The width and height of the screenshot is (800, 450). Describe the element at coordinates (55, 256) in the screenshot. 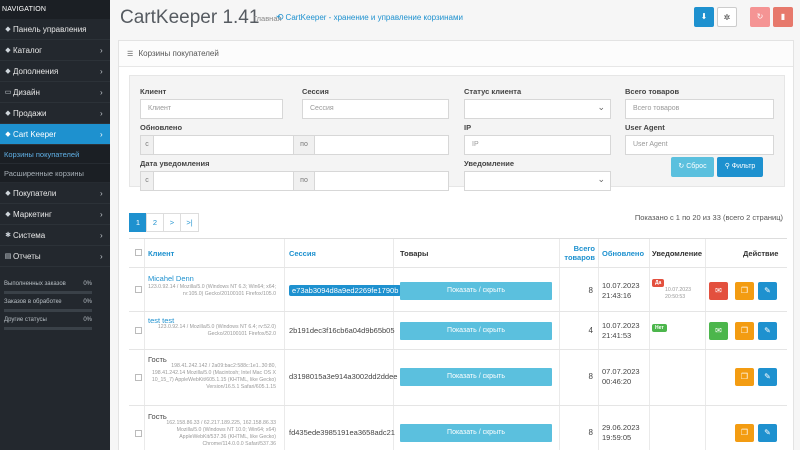

I see `sidebar-item-reports: ▤ Отчеты ›` at that location.